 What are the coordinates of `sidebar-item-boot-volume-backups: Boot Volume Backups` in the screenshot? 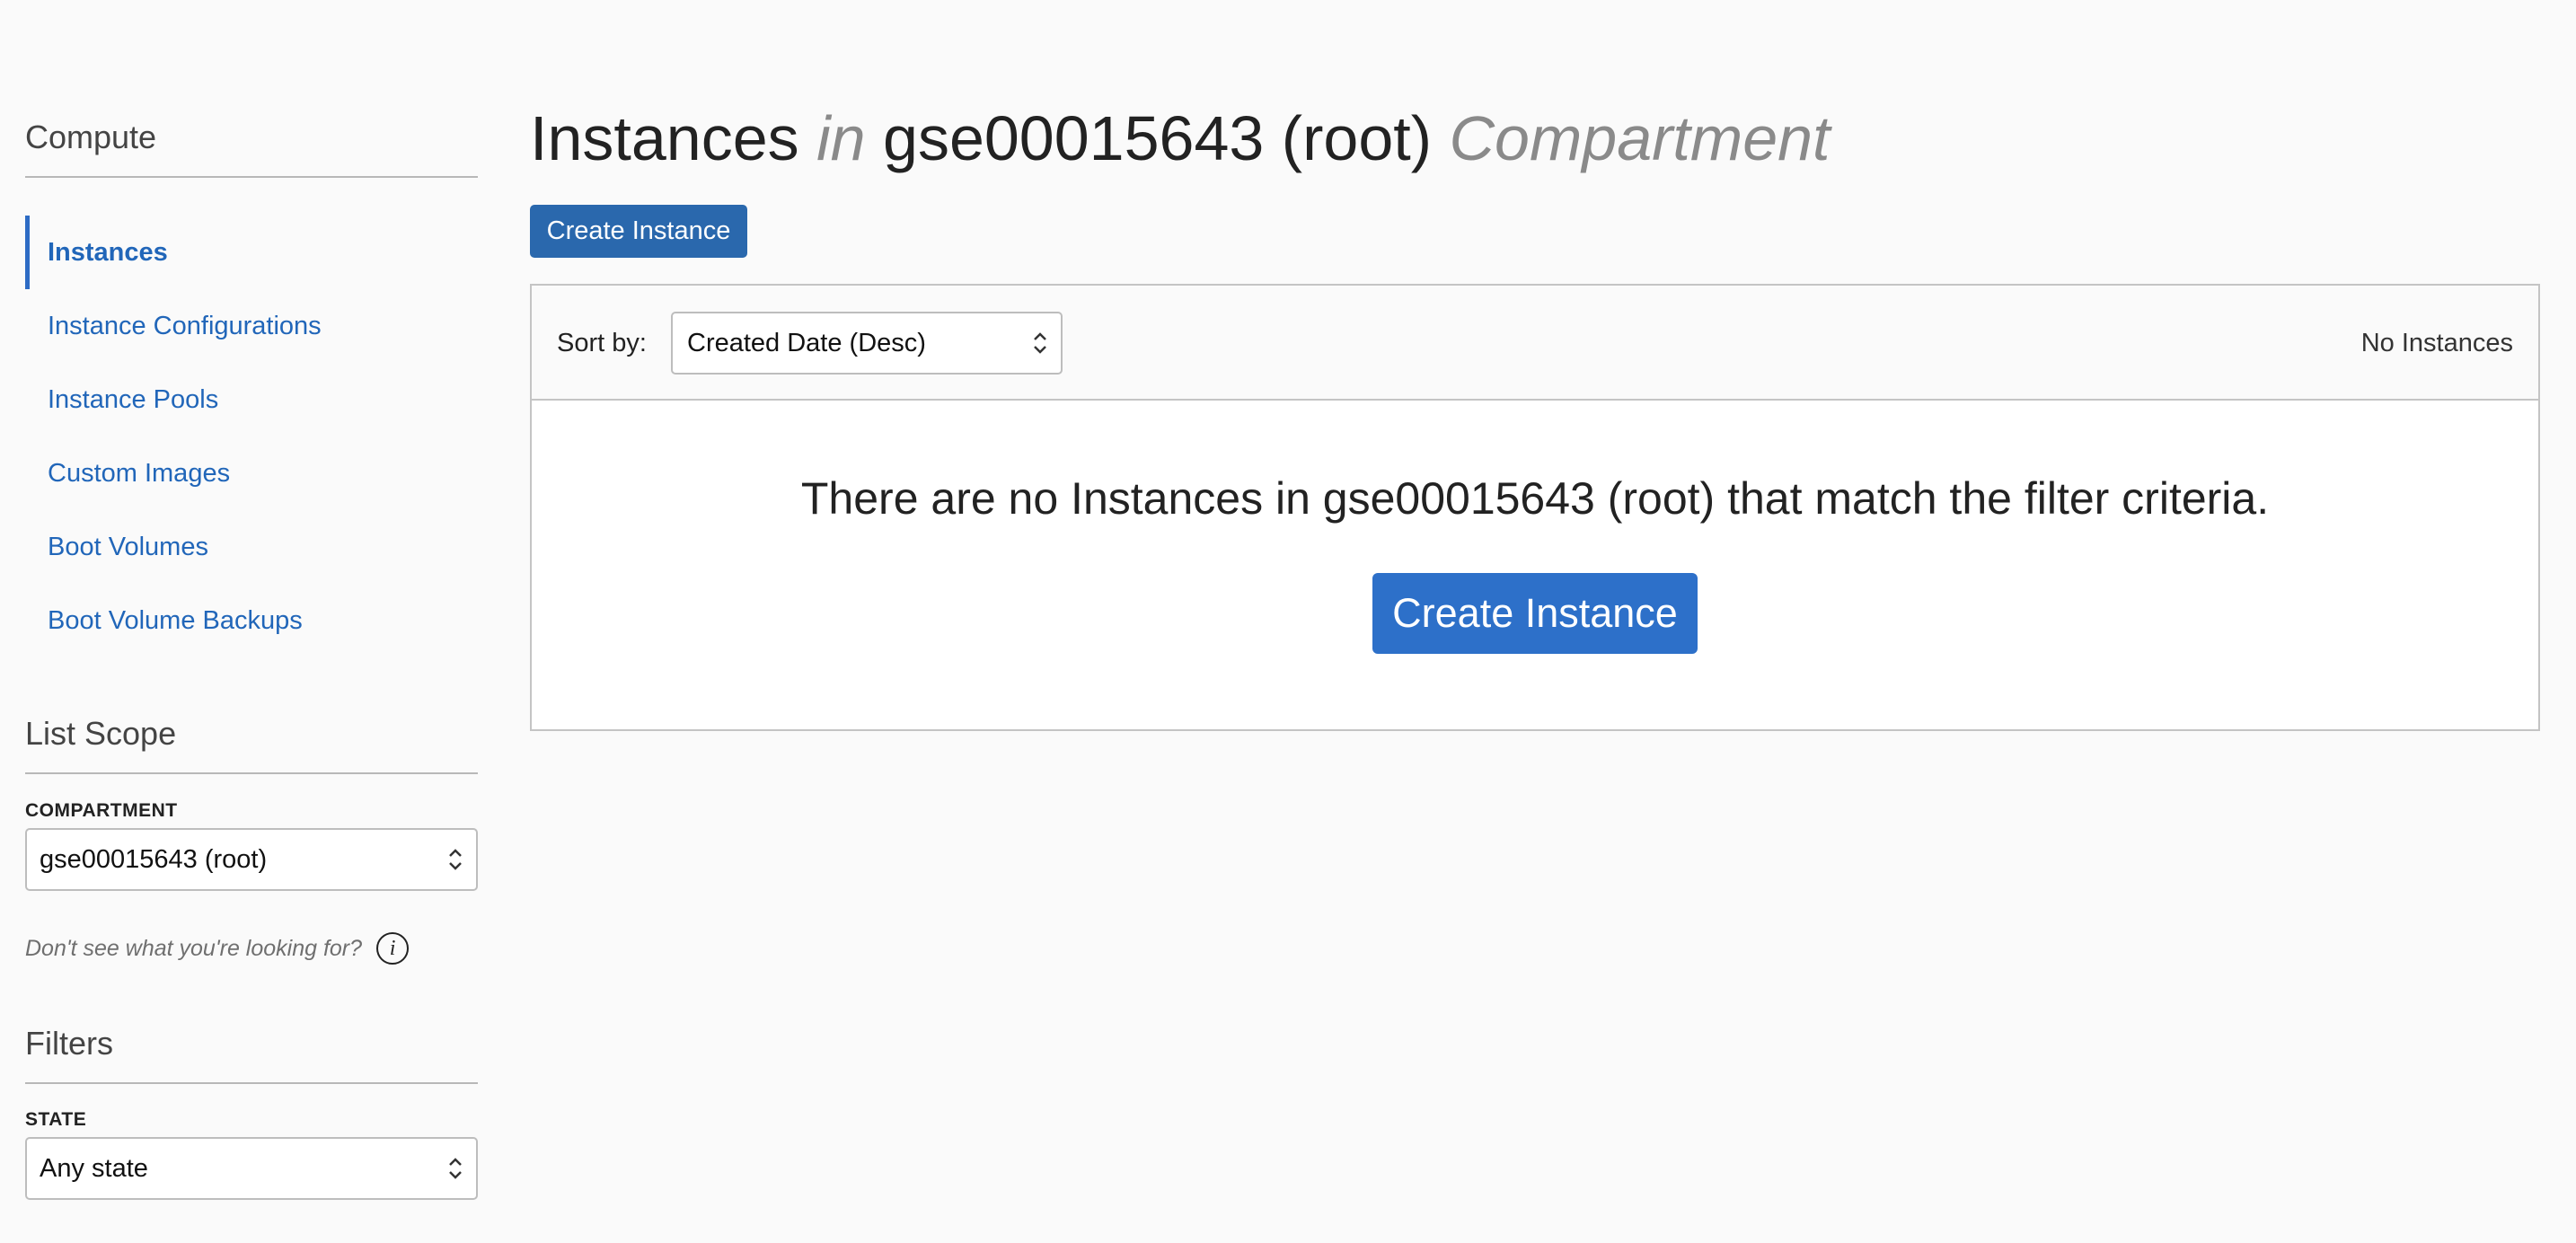 It's located at (251, 620).